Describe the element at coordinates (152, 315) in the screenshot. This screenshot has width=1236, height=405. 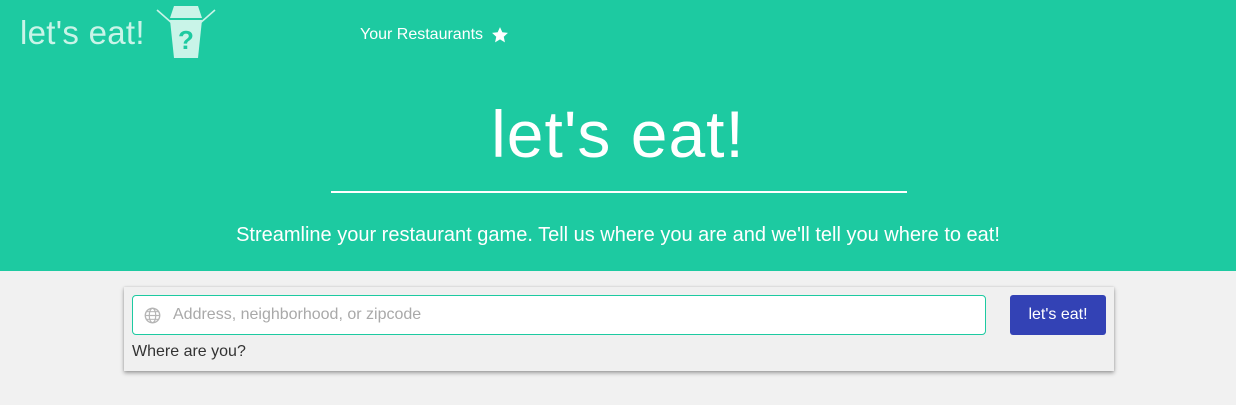
I see `globe-icon` at that location.